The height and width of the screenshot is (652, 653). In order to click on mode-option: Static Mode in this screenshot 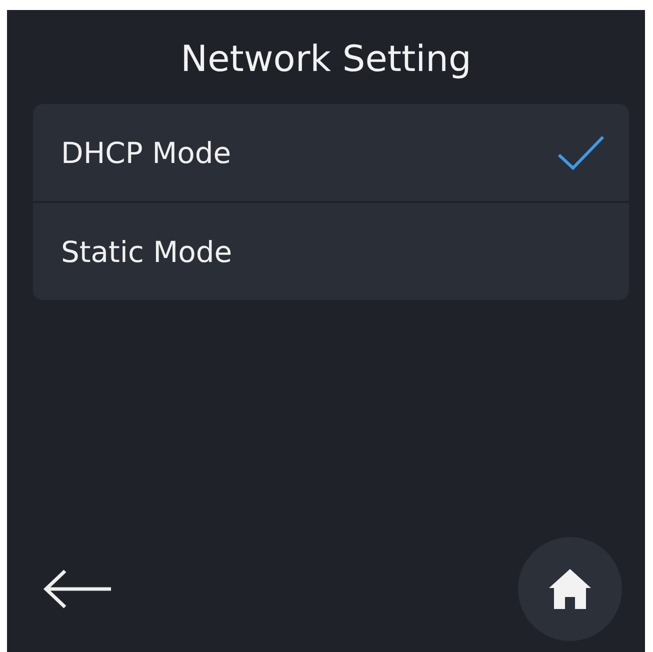, I will do `click(331, 250)`.